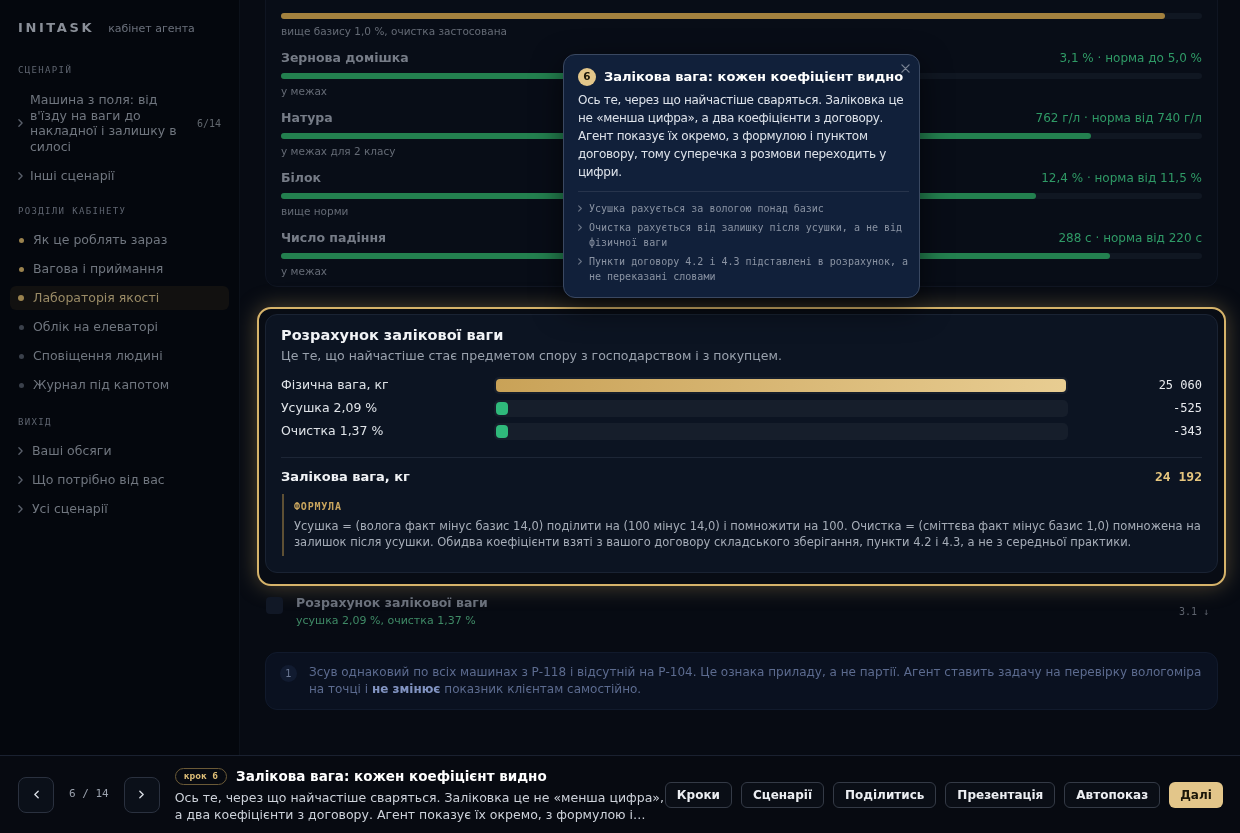  I want to click on other-scenarios-link: Інші сценарії, so click(66, 176).